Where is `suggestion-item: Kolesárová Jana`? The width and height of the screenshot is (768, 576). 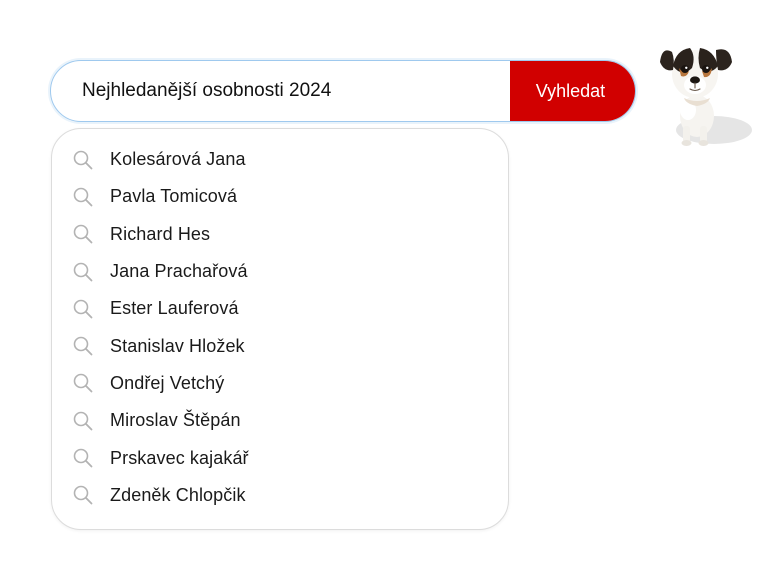 suggestion-item: Kolesárová Jana is located at coordinates (280, 159).